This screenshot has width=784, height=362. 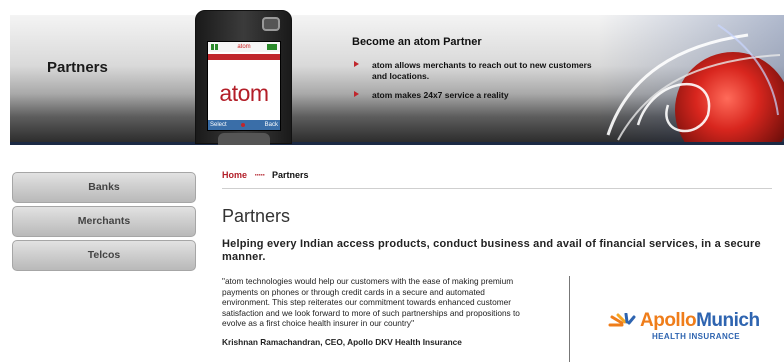 I want to click on phone-screen: atom atom Select Back, so click(x=244, y=86).